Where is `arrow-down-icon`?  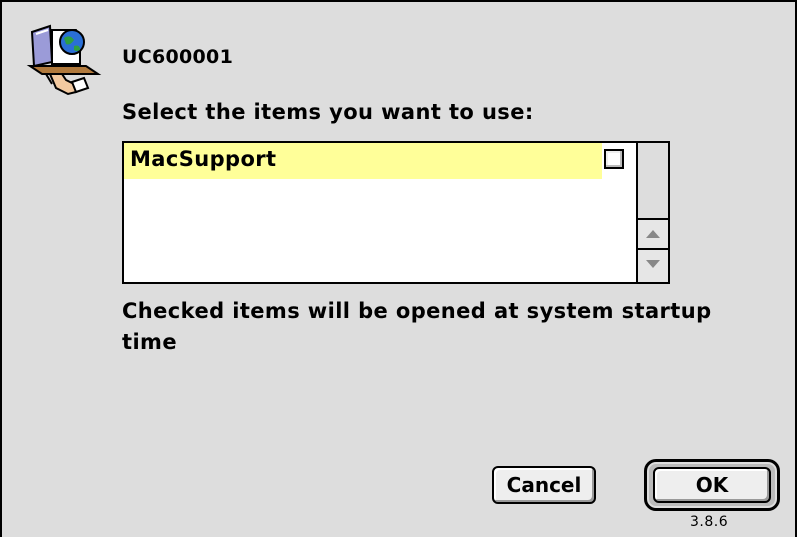
arrow-down-icon is located at coordinates (653, 264).